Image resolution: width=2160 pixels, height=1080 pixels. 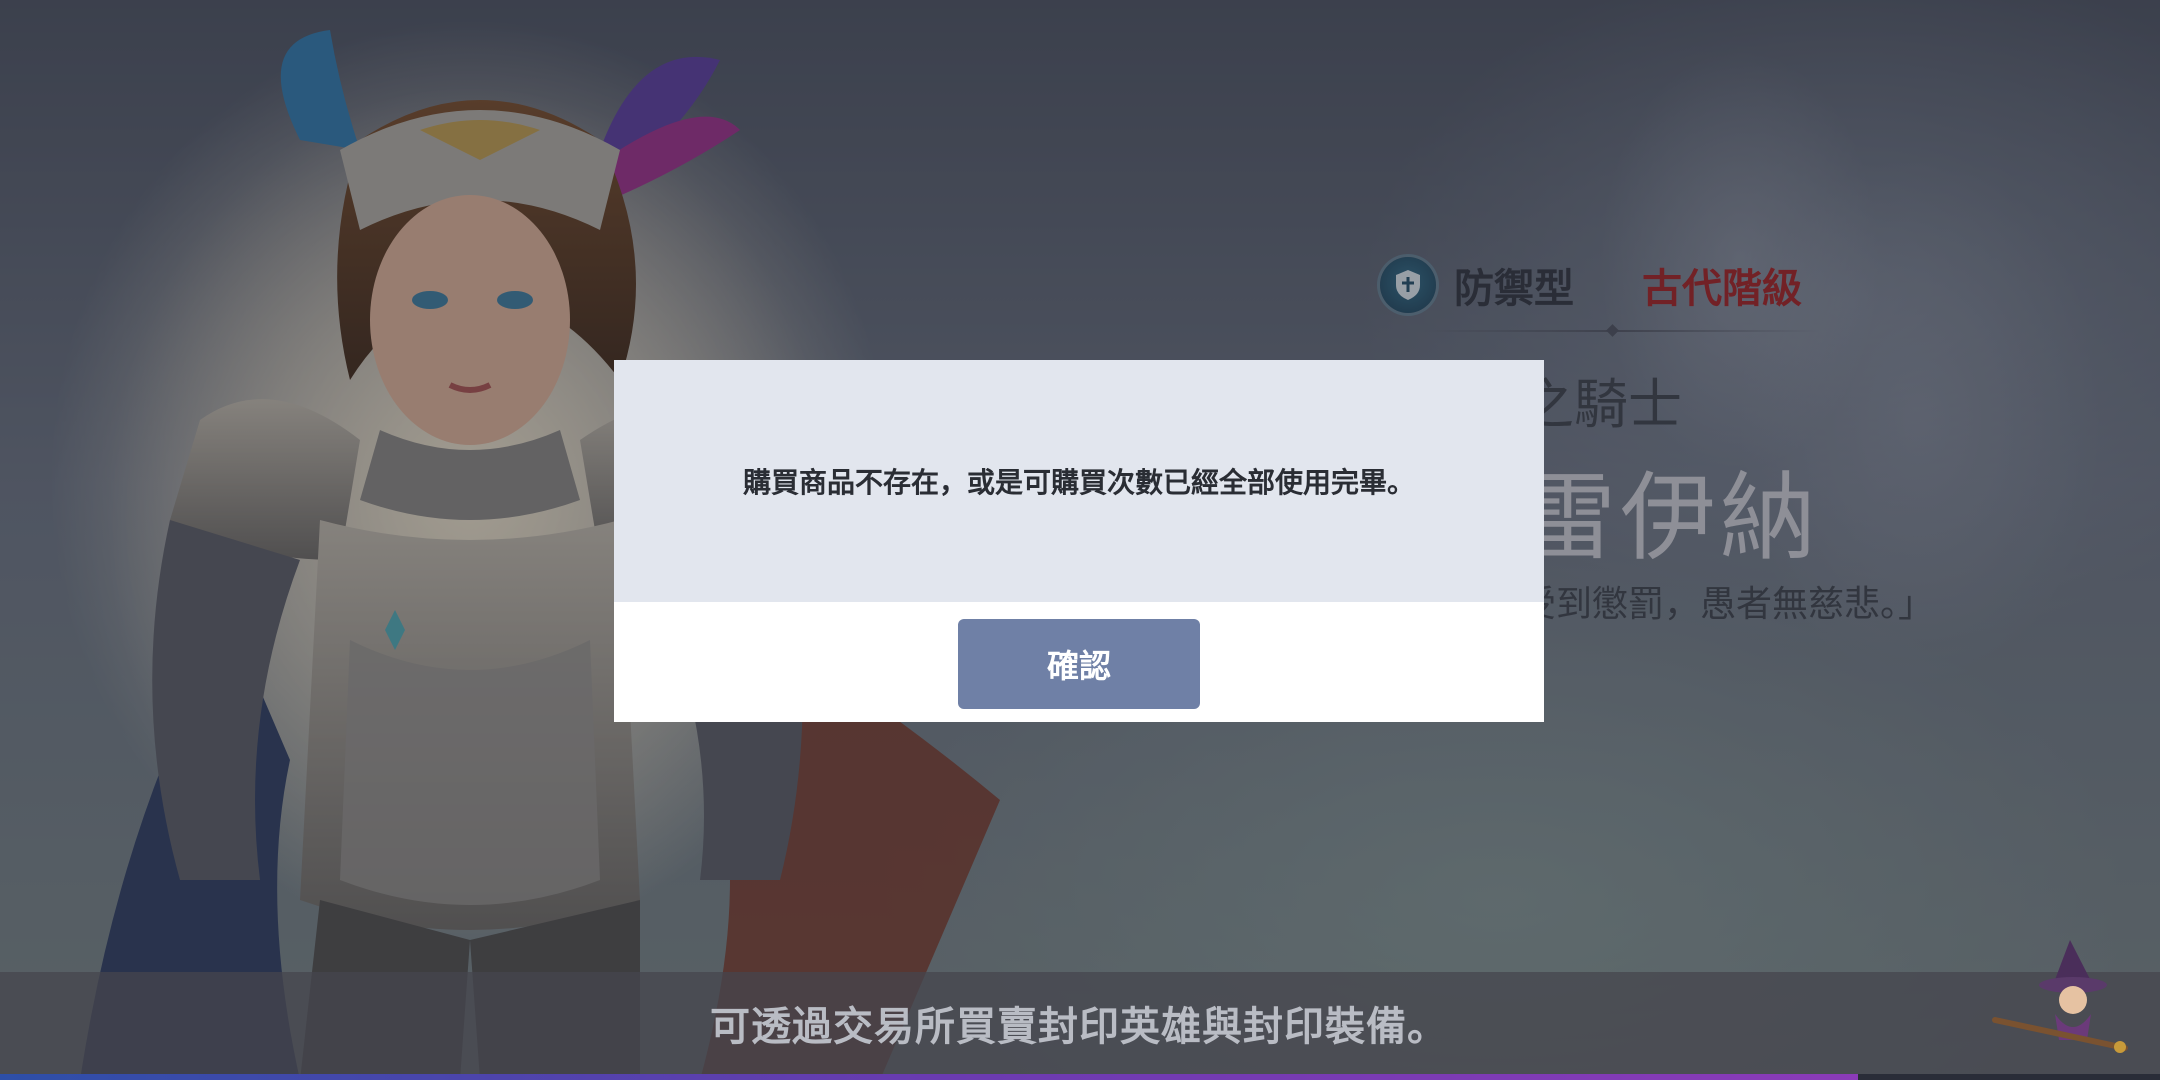 I want to click on dialog-message: 購買商品不存在，或是可購買次數已經全部使用完畢。, so click(x=1078, y=482).